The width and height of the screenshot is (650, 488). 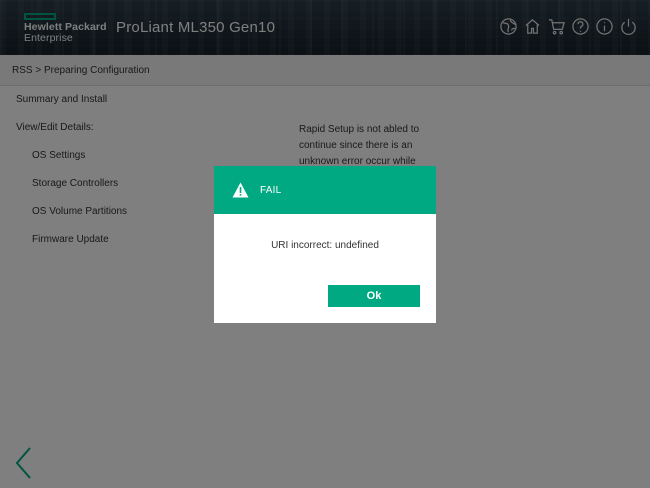 I want to click on error-dialog: FAIL URI incorrect: undefined Ok, so click(x=325, y=244).